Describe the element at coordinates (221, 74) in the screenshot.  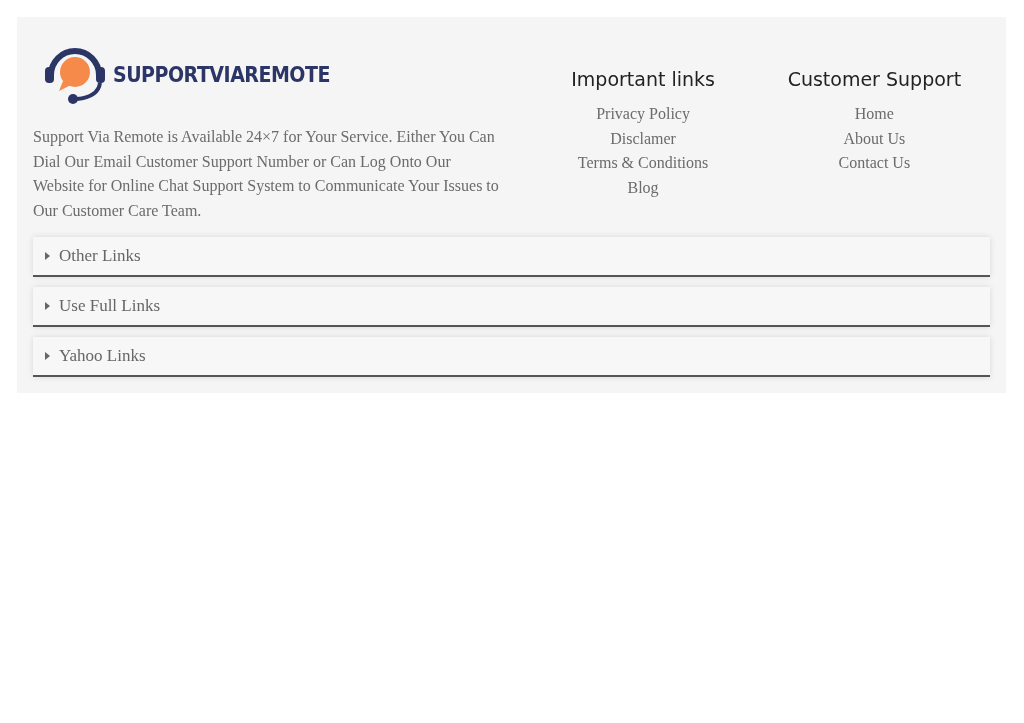
I see `logo-wordmark: SUPPORTVIAREMOTE` at that location.